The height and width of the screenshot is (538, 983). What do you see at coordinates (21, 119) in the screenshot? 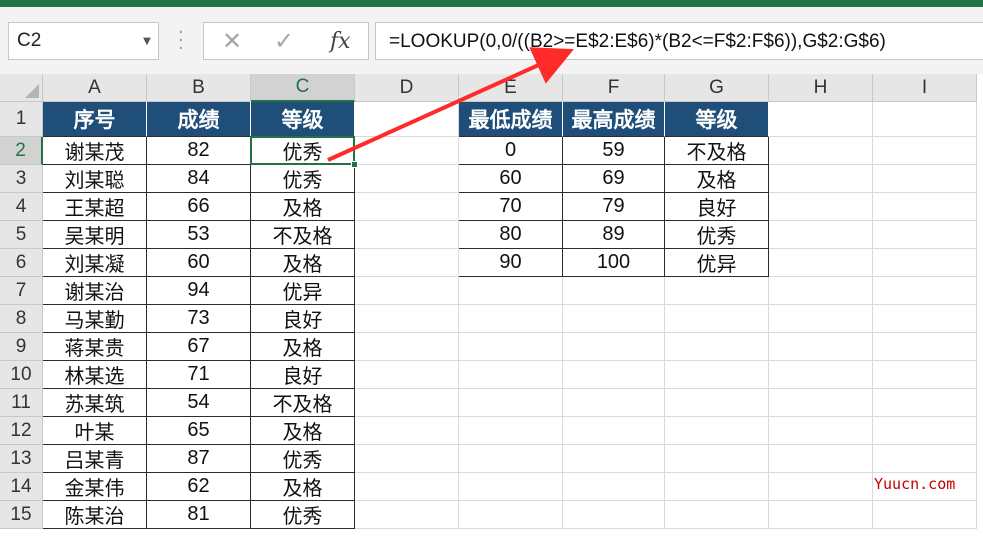
I see `row-header-1: 1` at bounding box center [21, 119].